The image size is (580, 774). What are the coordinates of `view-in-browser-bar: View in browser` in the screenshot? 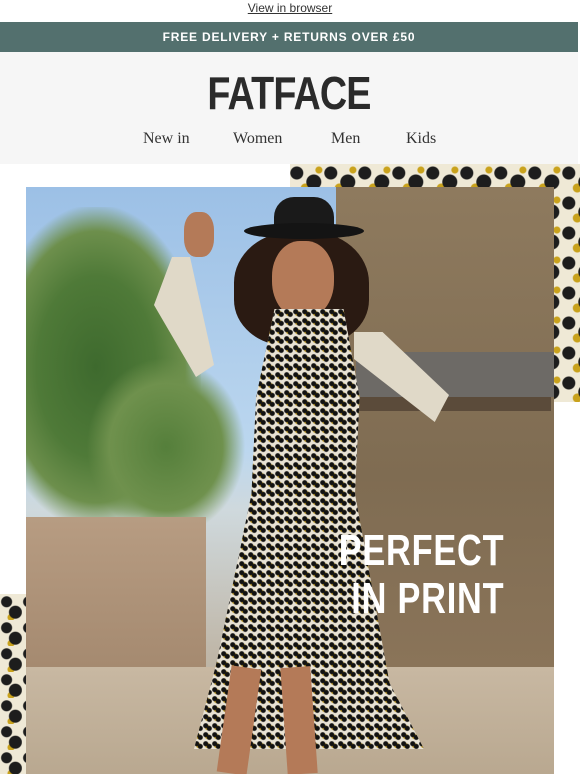 It's located at (290, 11).